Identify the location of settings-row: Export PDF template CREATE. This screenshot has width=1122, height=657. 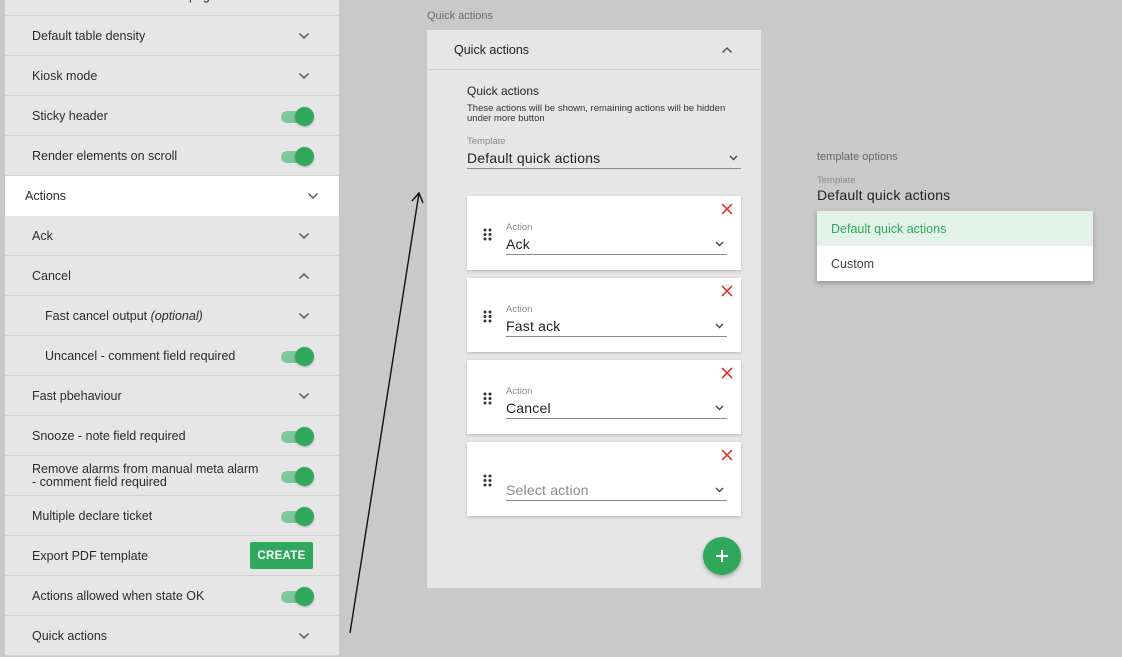
(172, 556).